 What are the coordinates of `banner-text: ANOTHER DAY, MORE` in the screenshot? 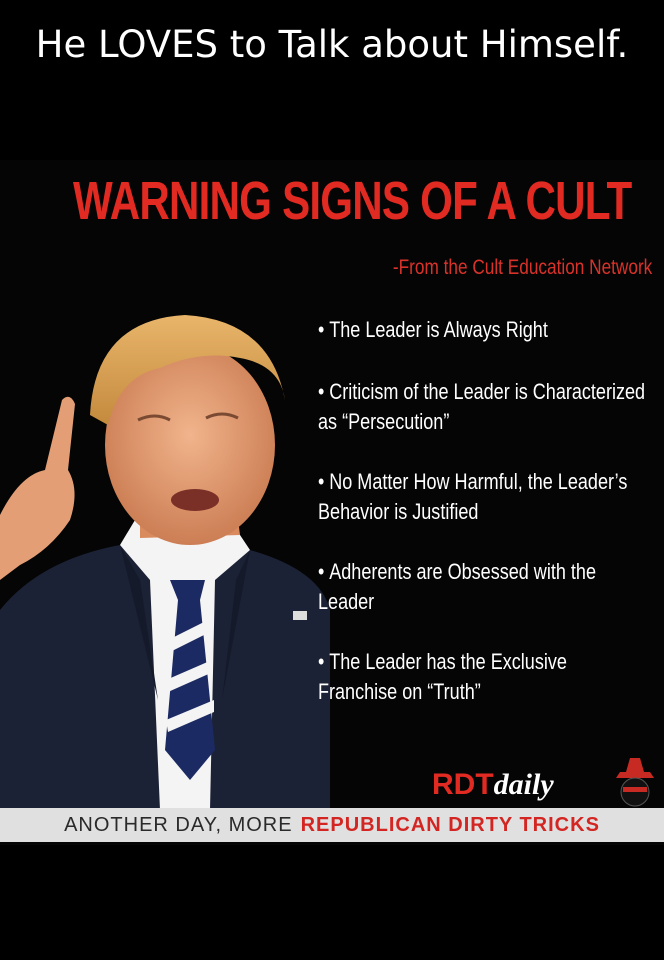 It's located at (178, 824).